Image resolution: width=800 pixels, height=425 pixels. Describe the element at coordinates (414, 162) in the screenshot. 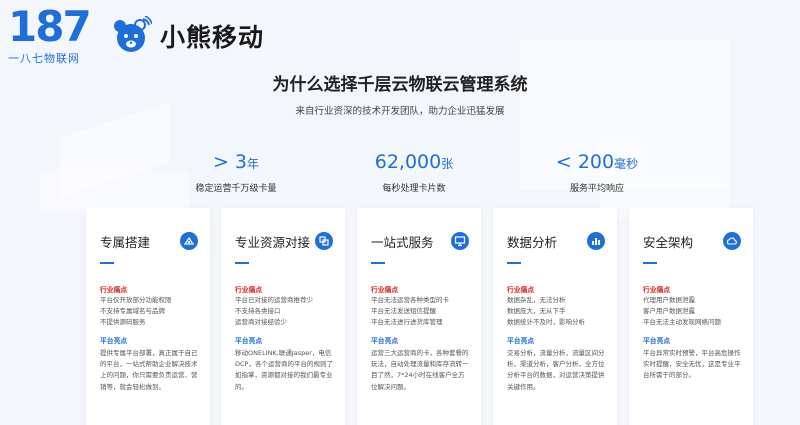

I see `stat-value: 62,000张` at that location.